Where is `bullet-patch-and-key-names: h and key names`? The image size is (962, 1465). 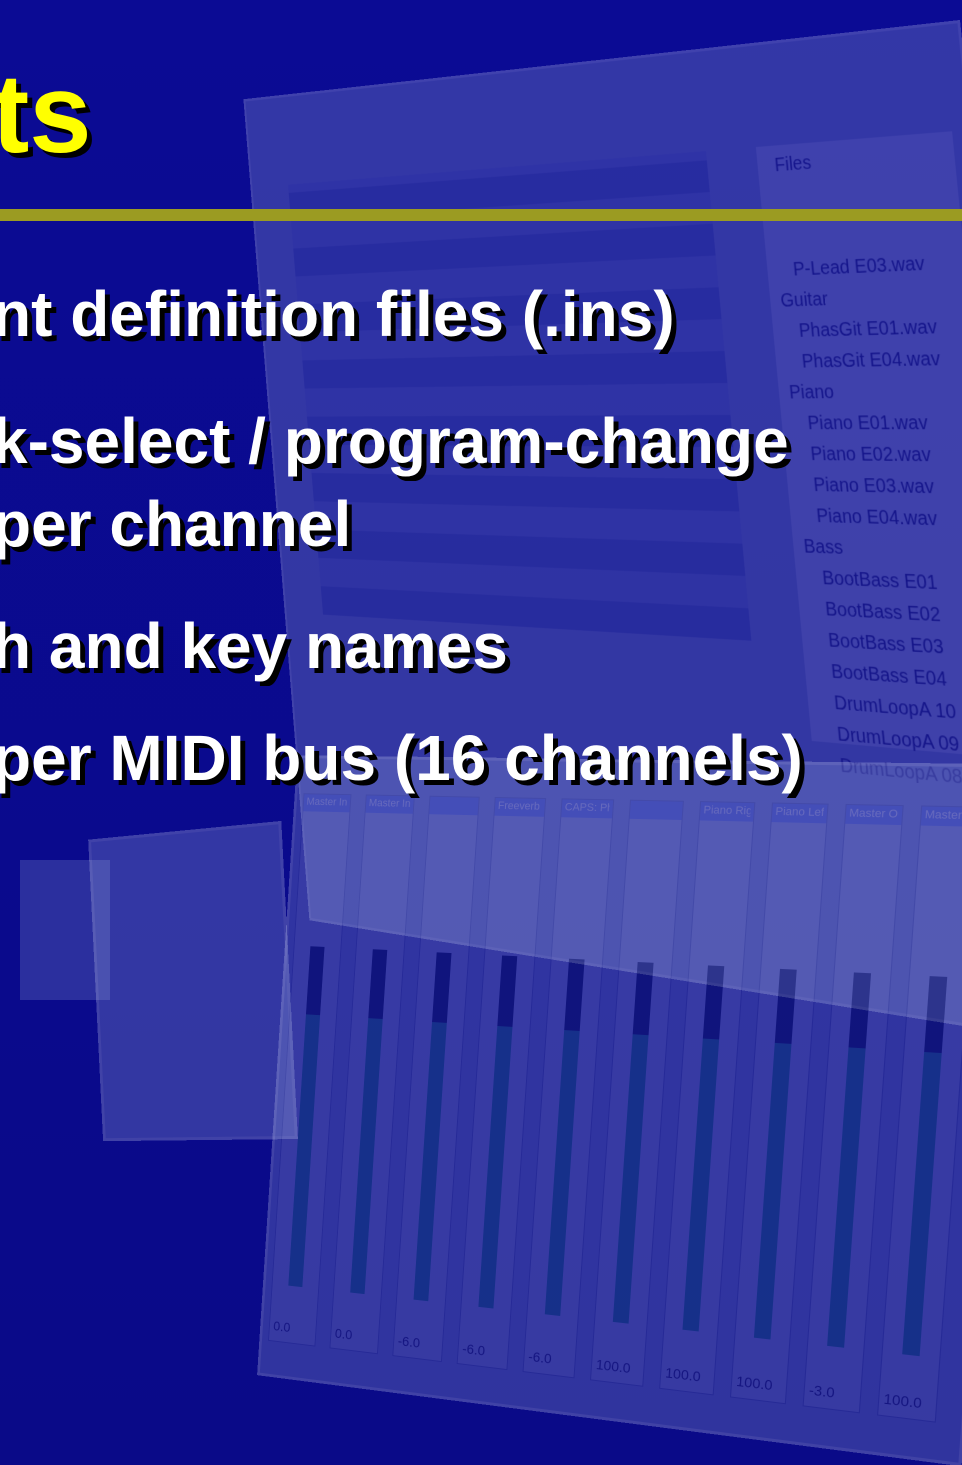 bullet-patch-and-key-names: h and key names is located at coordinates (254, 646).